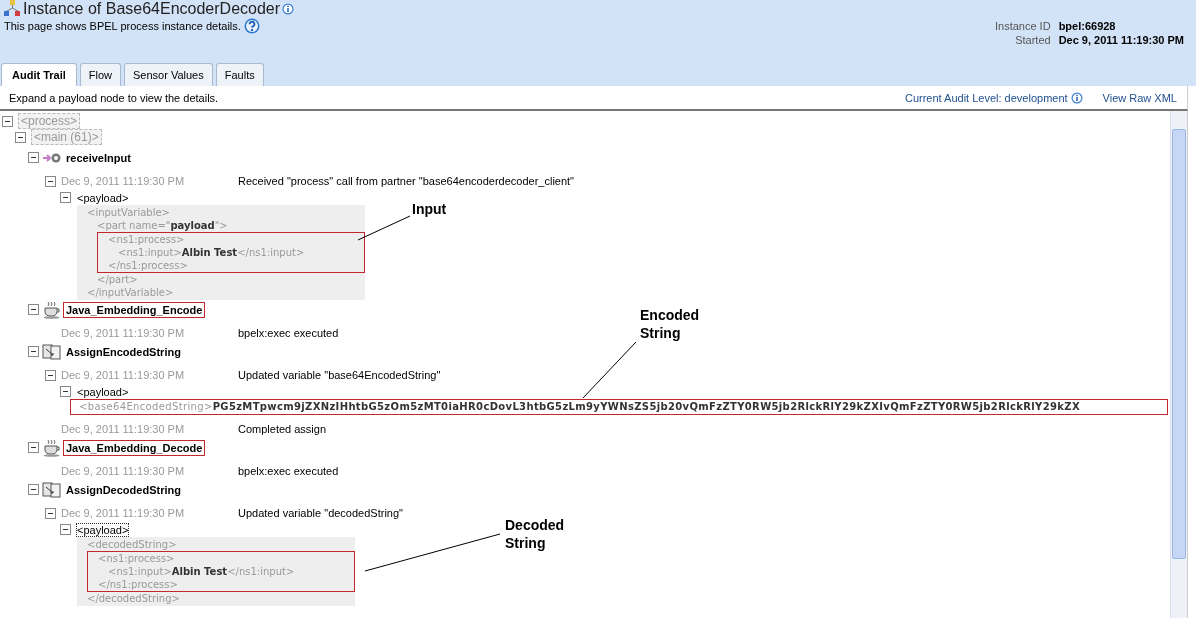  What do you see at coordinates (1023, 26) in the screenshot?
I see `instance-id-label: Instance ID` at bounding box center [1023, 26].